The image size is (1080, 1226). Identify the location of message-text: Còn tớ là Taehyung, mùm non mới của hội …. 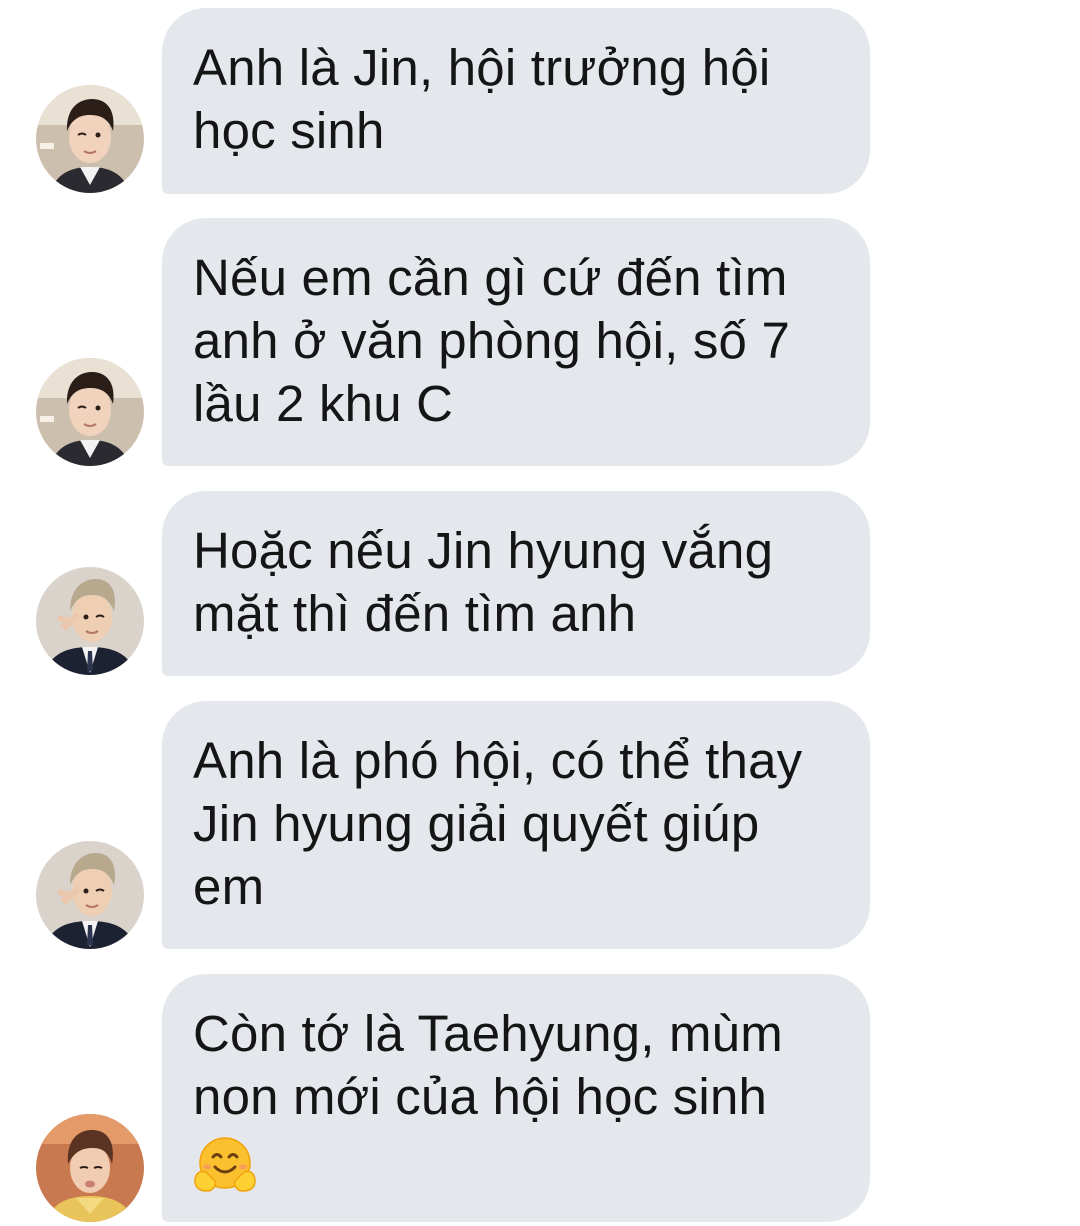
(488, 1065).